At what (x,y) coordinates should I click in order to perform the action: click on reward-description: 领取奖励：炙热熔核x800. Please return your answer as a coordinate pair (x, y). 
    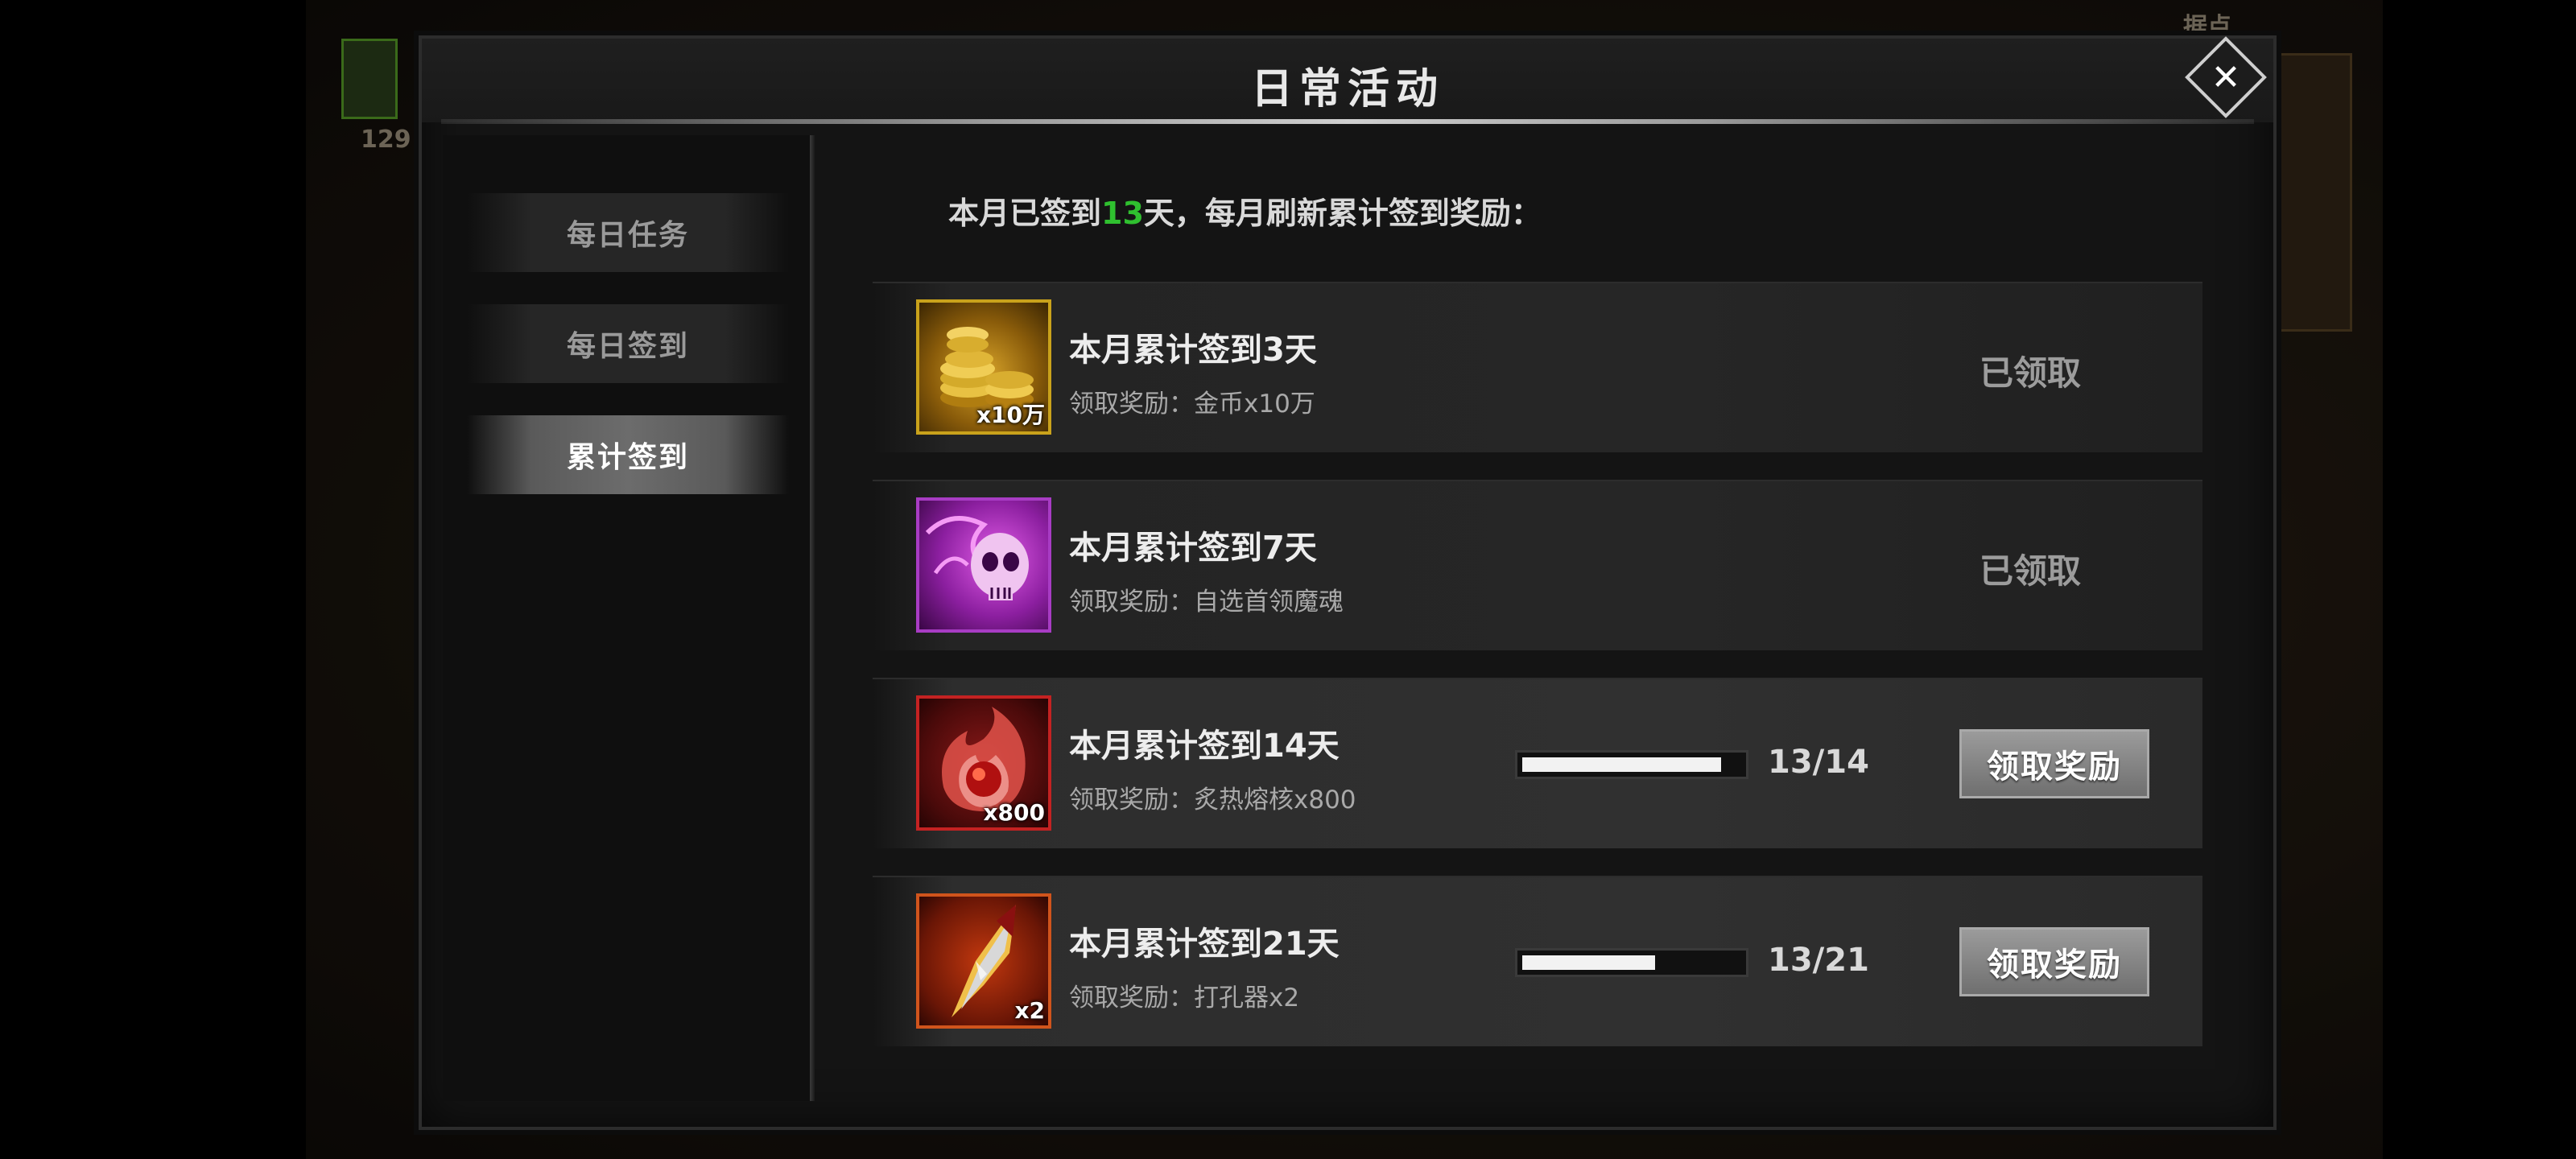
    Looking at the image, I should click on (1212, 800).